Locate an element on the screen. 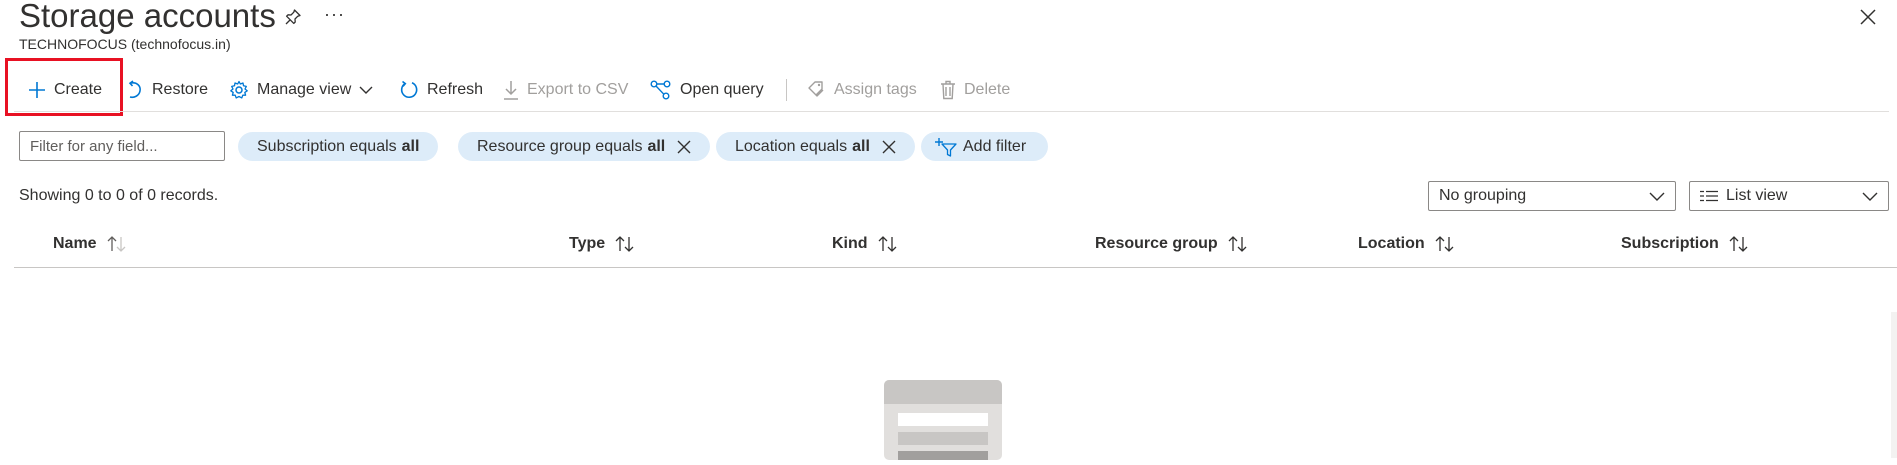  create-button: Create is located at coordinates (65, 90).